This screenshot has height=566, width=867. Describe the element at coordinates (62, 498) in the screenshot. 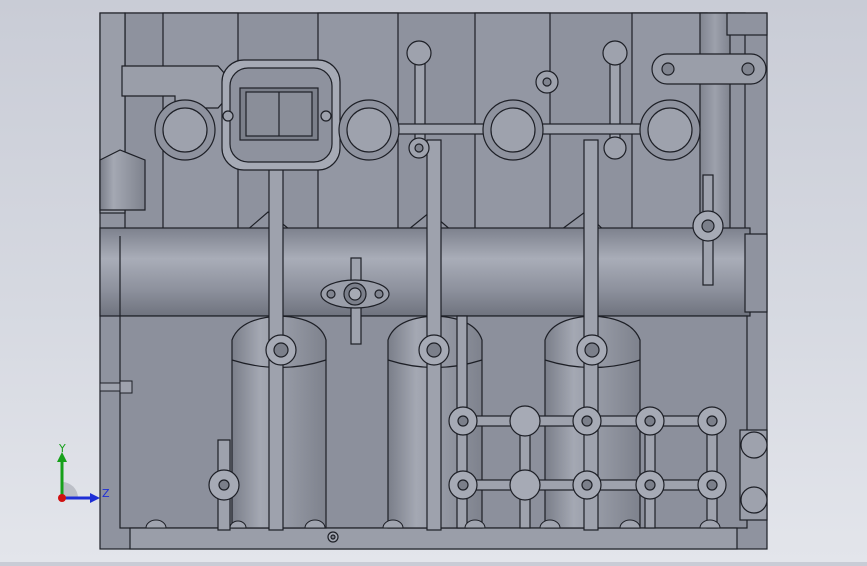

I see `origin-dot` at that location.